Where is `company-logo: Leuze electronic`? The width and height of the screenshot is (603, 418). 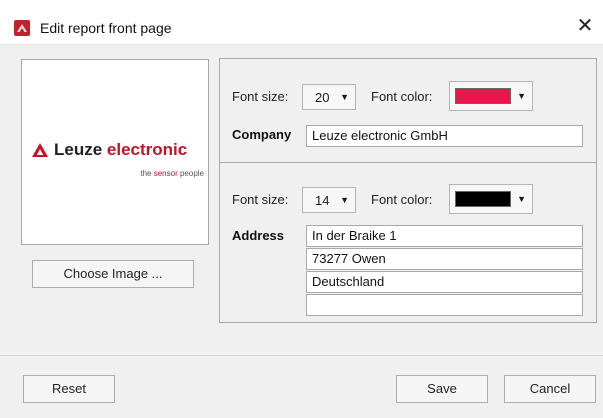 company-logo: Leuze electronic is located at coordinates (109, 150).